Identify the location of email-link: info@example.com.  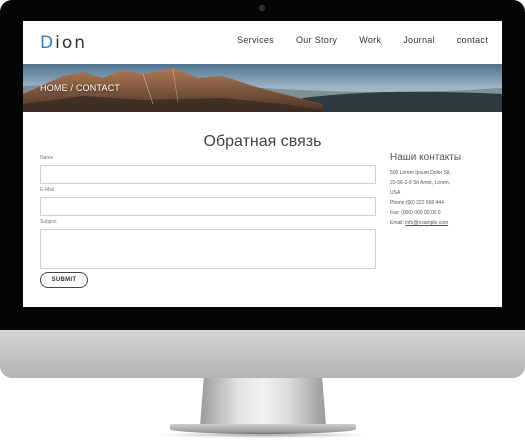
(426, 223).